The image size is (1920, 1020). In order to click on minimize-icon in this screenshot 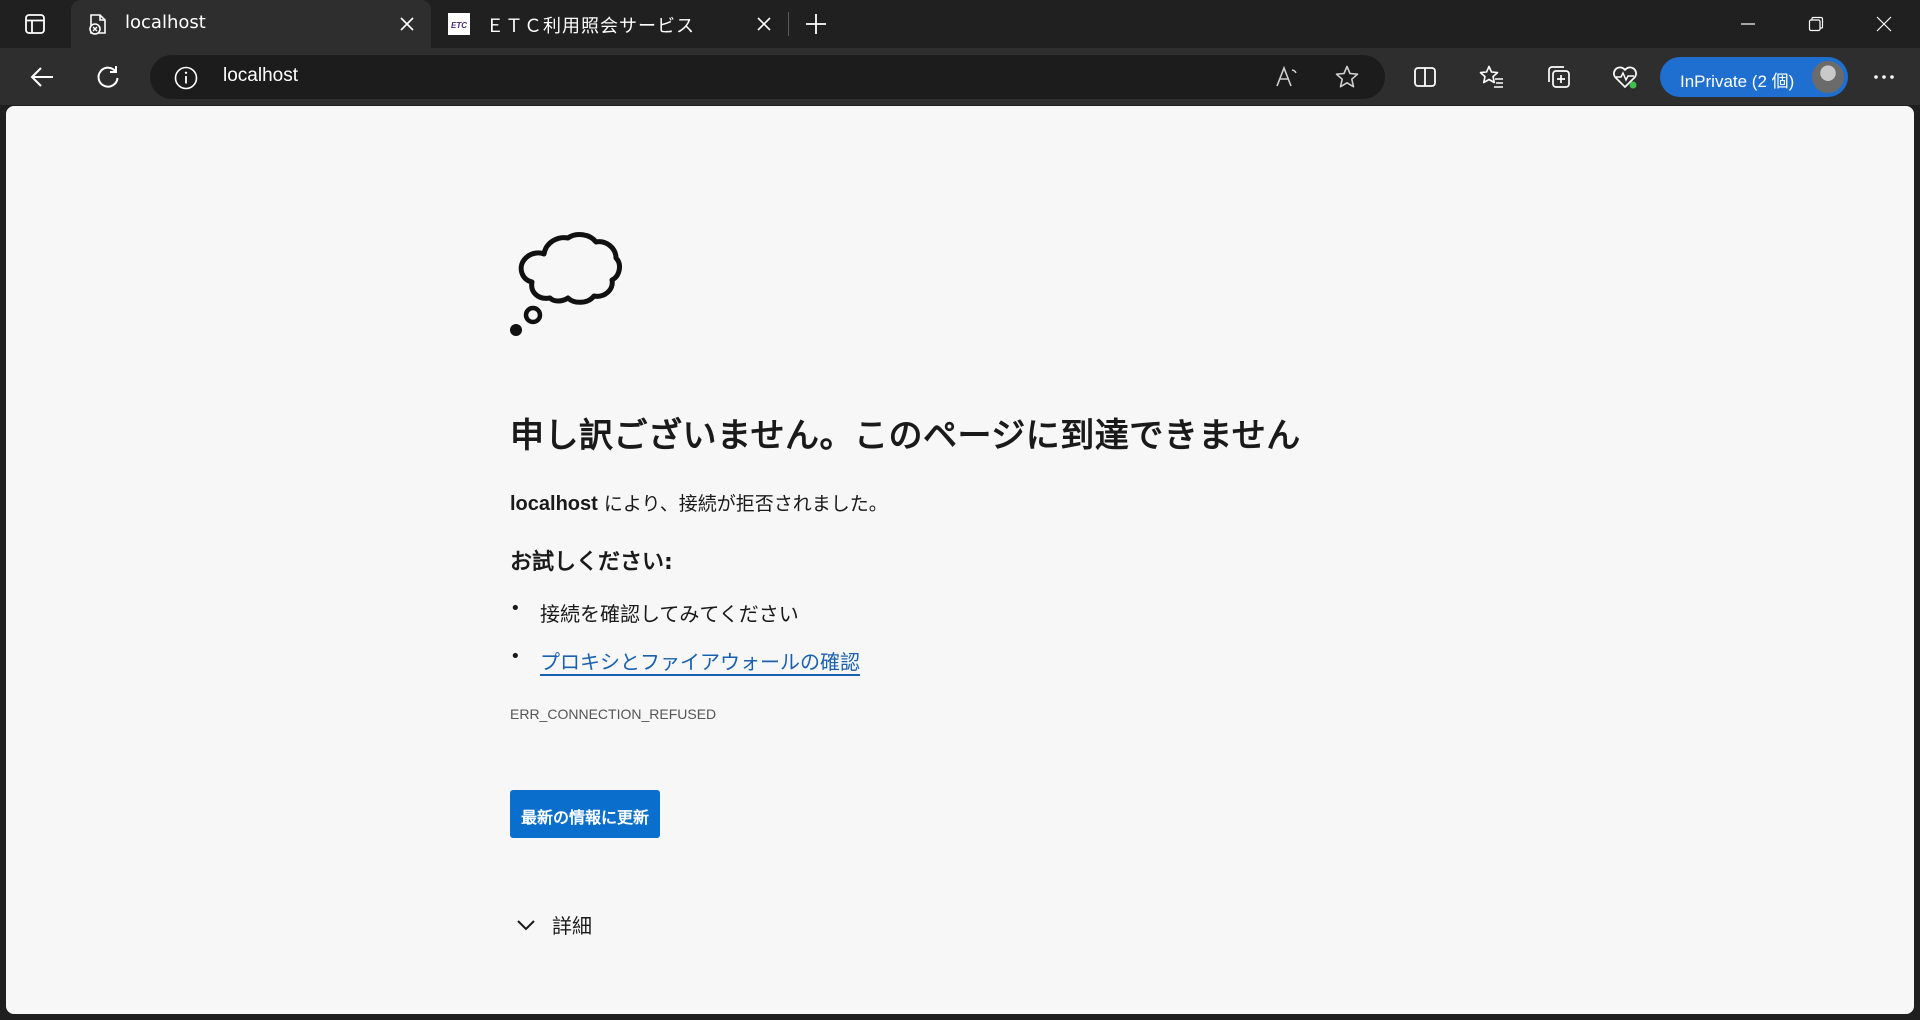, I will do `click(1748, 24)`.